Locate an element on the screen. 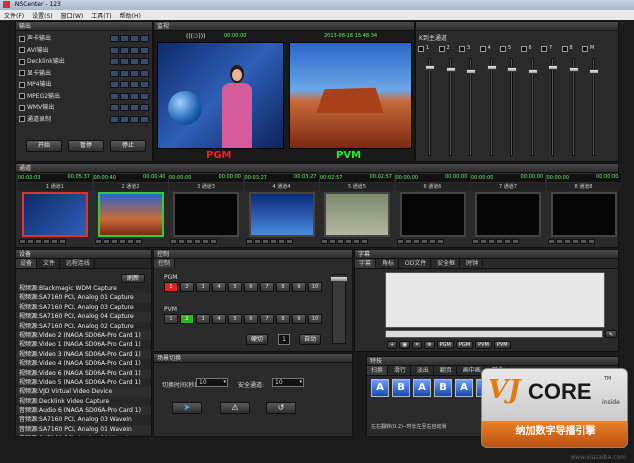  pgm-source-button: 3 is located at coordinates (203, 287).